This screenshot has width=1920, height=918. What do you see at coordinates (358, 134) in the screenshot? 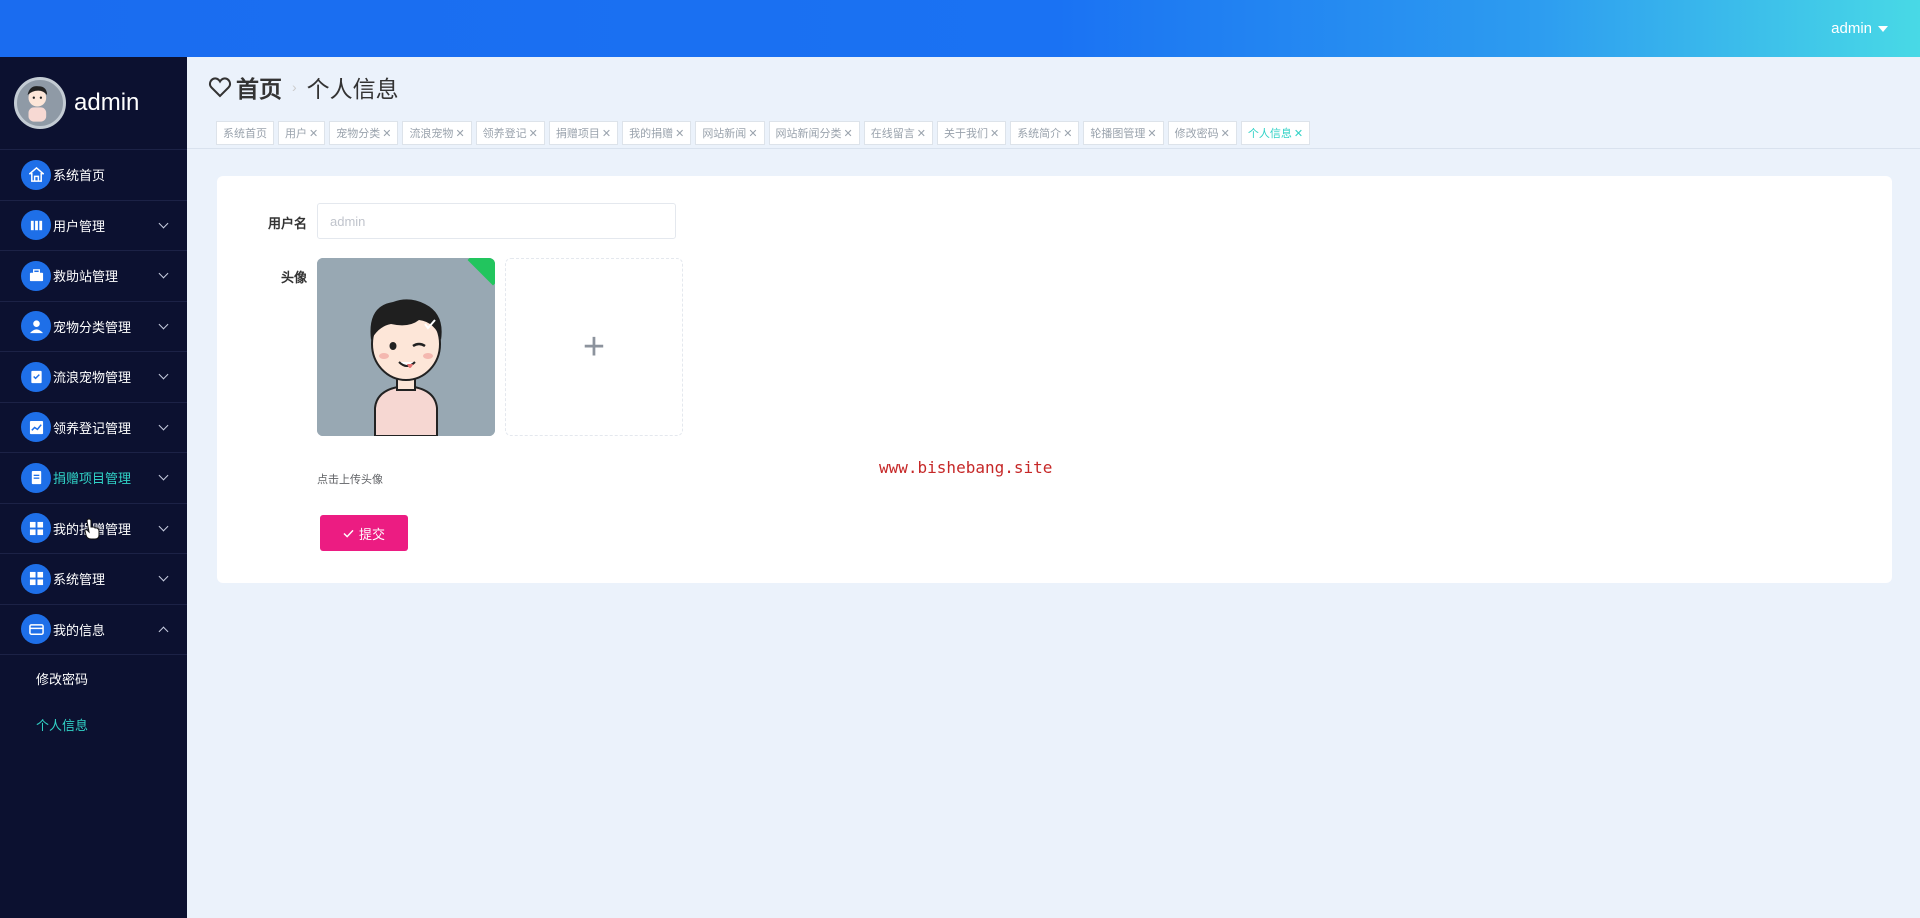
I see `tag-label: 宠物分类` at bounding box center [358, 134].